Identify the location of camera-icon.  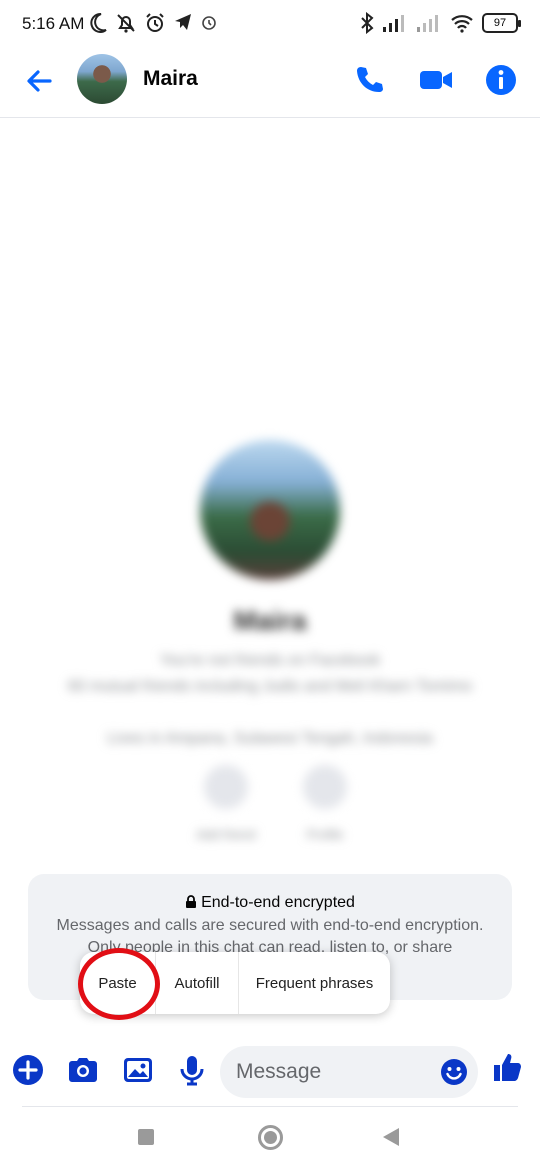
(83, 1070).